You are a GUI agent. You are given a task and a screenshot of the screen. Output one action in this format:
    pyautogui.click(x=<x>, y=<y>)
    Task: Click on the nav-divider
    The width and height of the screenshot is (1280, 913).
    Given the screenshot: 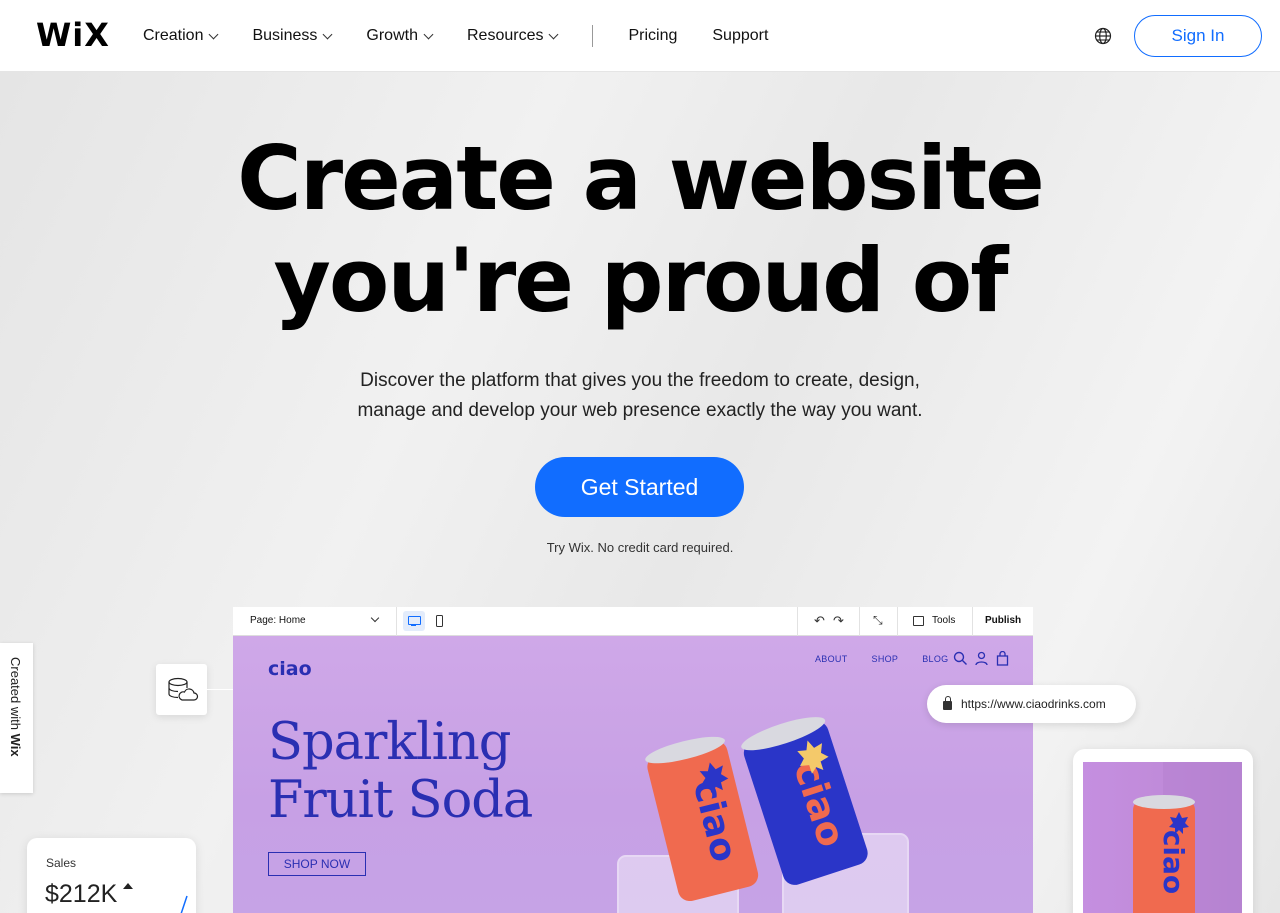 What is the action you would take?
    pyautogui.click(x=593, y=36)
    